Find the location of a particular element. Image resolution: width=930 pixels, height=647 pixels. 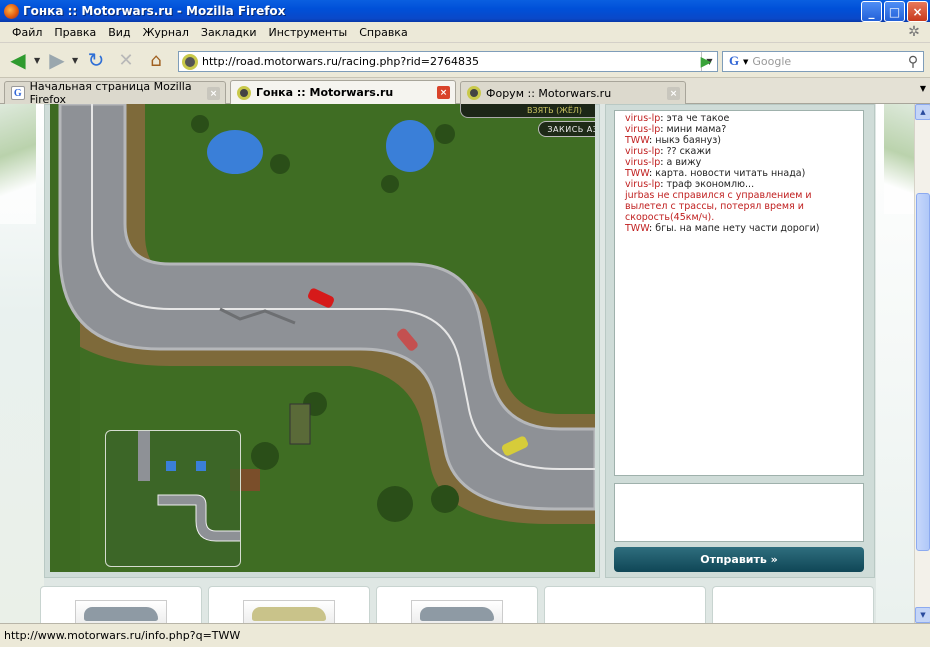

take-button: ВЗЯТЬ (ЖЁЛ) is located at coordinates (527, 111).